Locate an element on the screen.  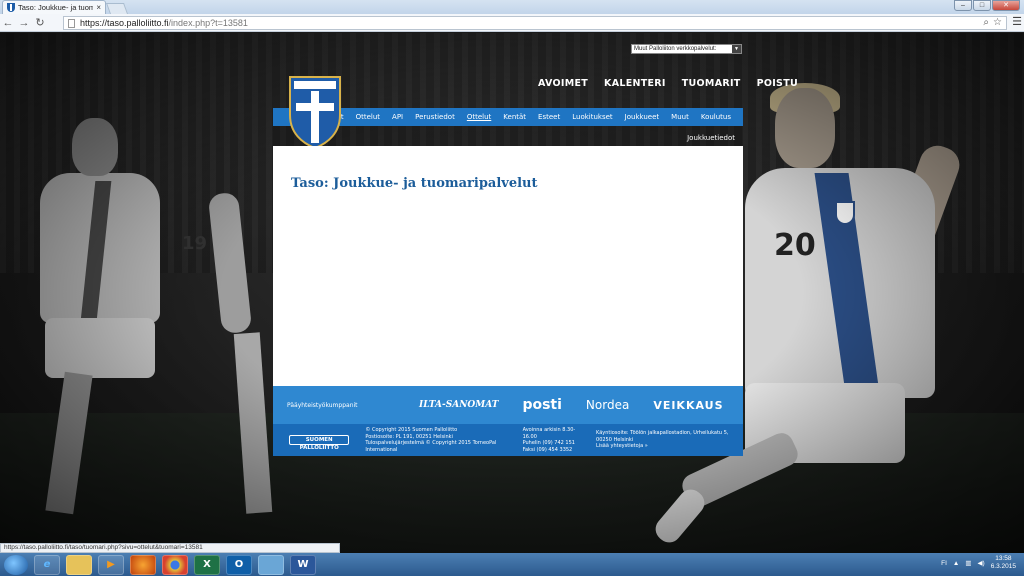
clock-time: 13:58 is located at coordinates (1003, 558).